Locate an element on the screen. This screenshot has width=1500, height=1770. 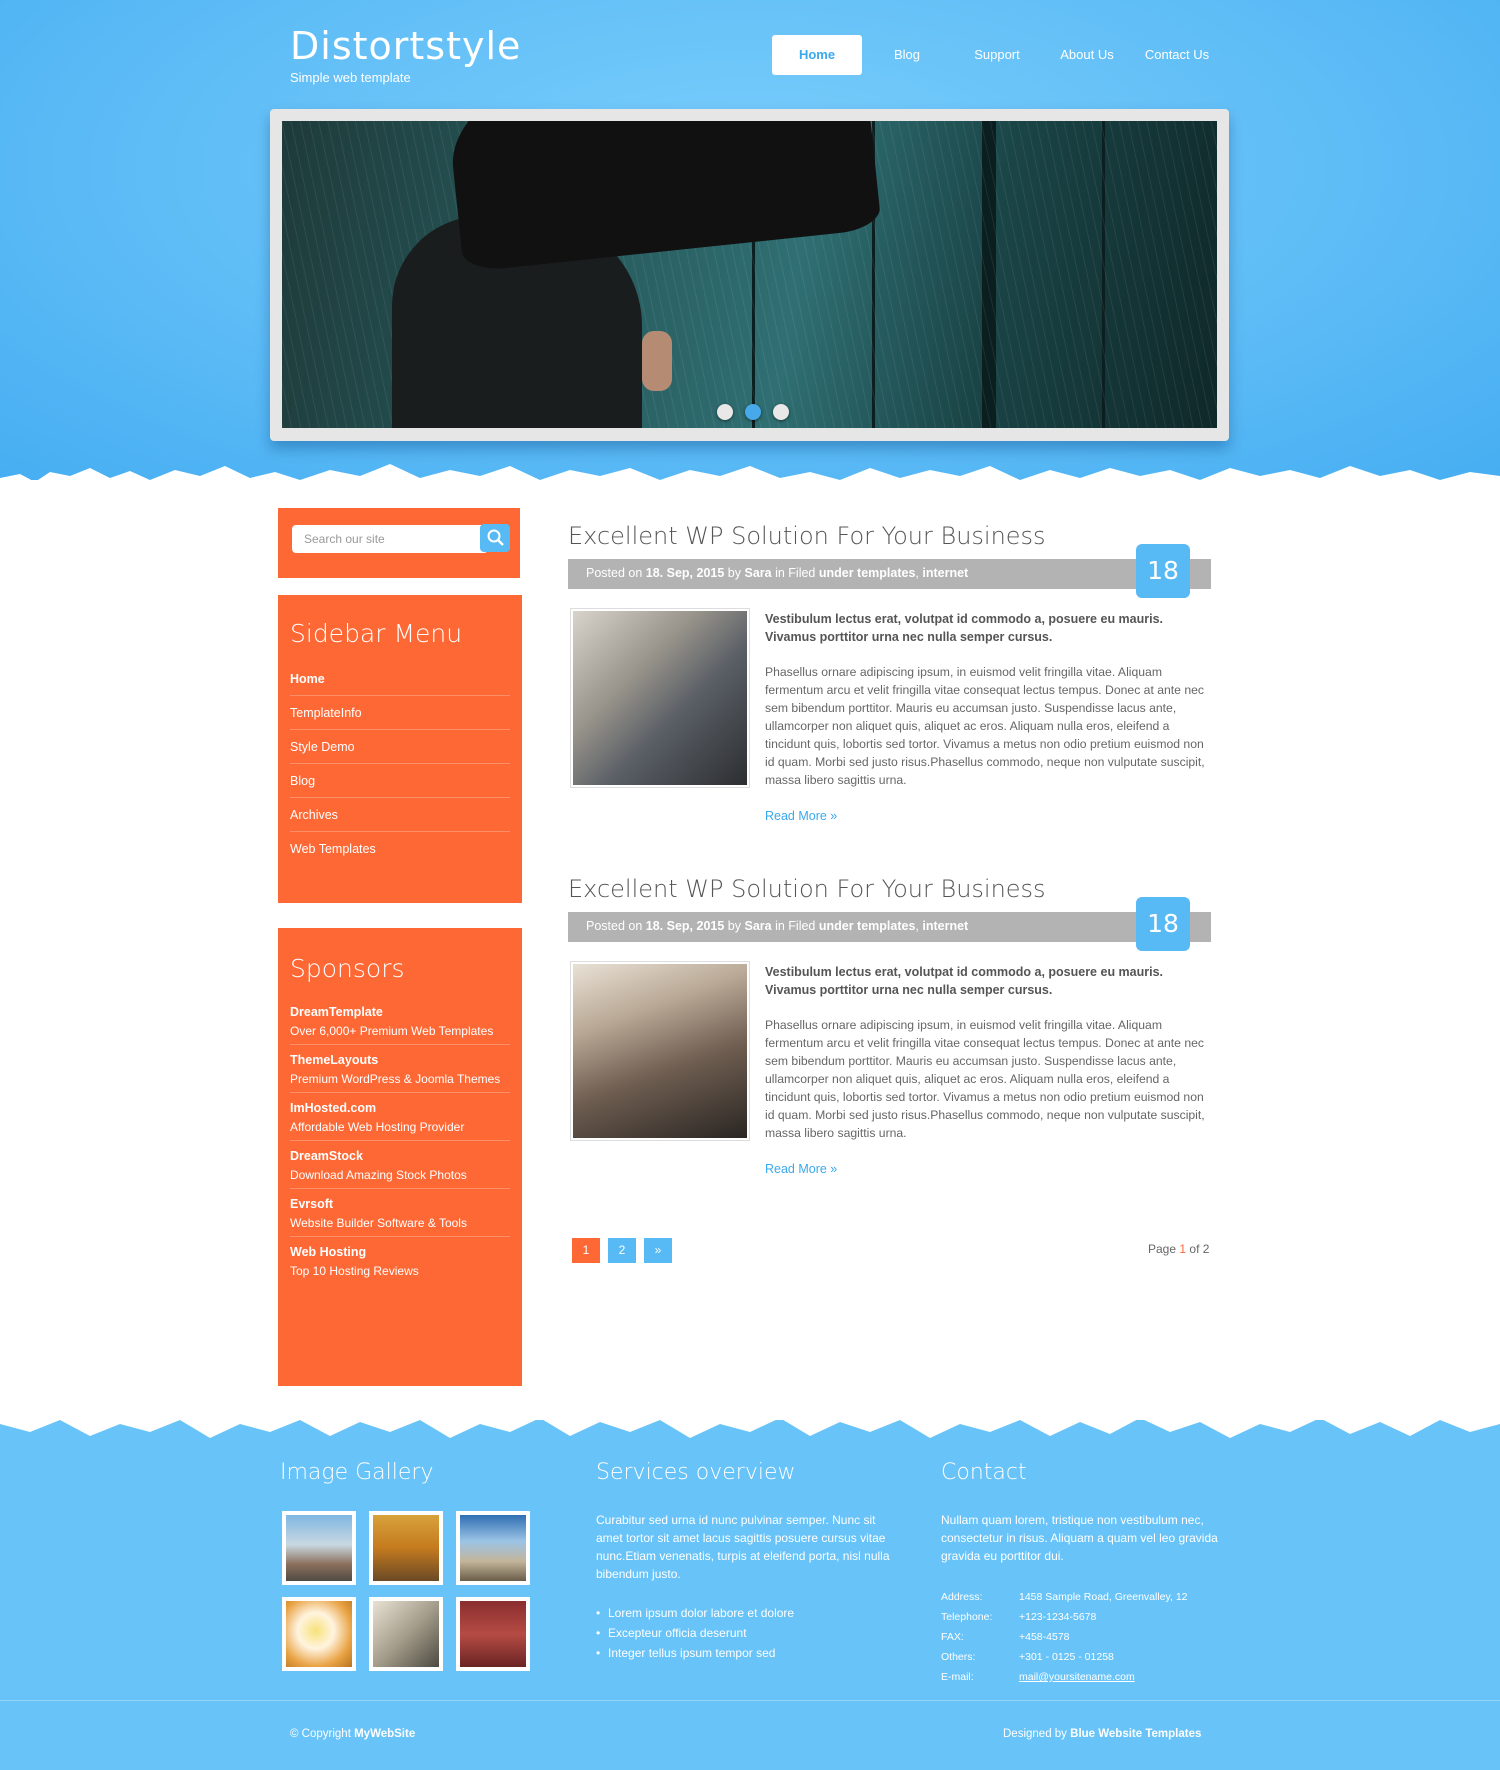
sponsor-desc: Download Amazing Stock Photos is located at coordinates (378, 1175).